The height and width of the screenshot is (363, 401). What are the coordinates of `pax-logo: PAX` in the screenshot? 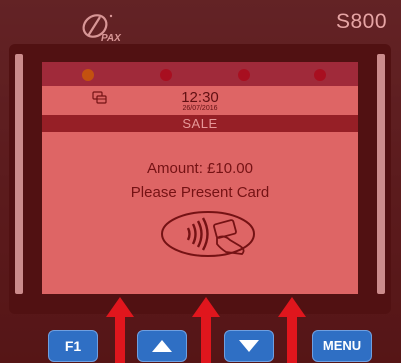 It's located at (102, 29).